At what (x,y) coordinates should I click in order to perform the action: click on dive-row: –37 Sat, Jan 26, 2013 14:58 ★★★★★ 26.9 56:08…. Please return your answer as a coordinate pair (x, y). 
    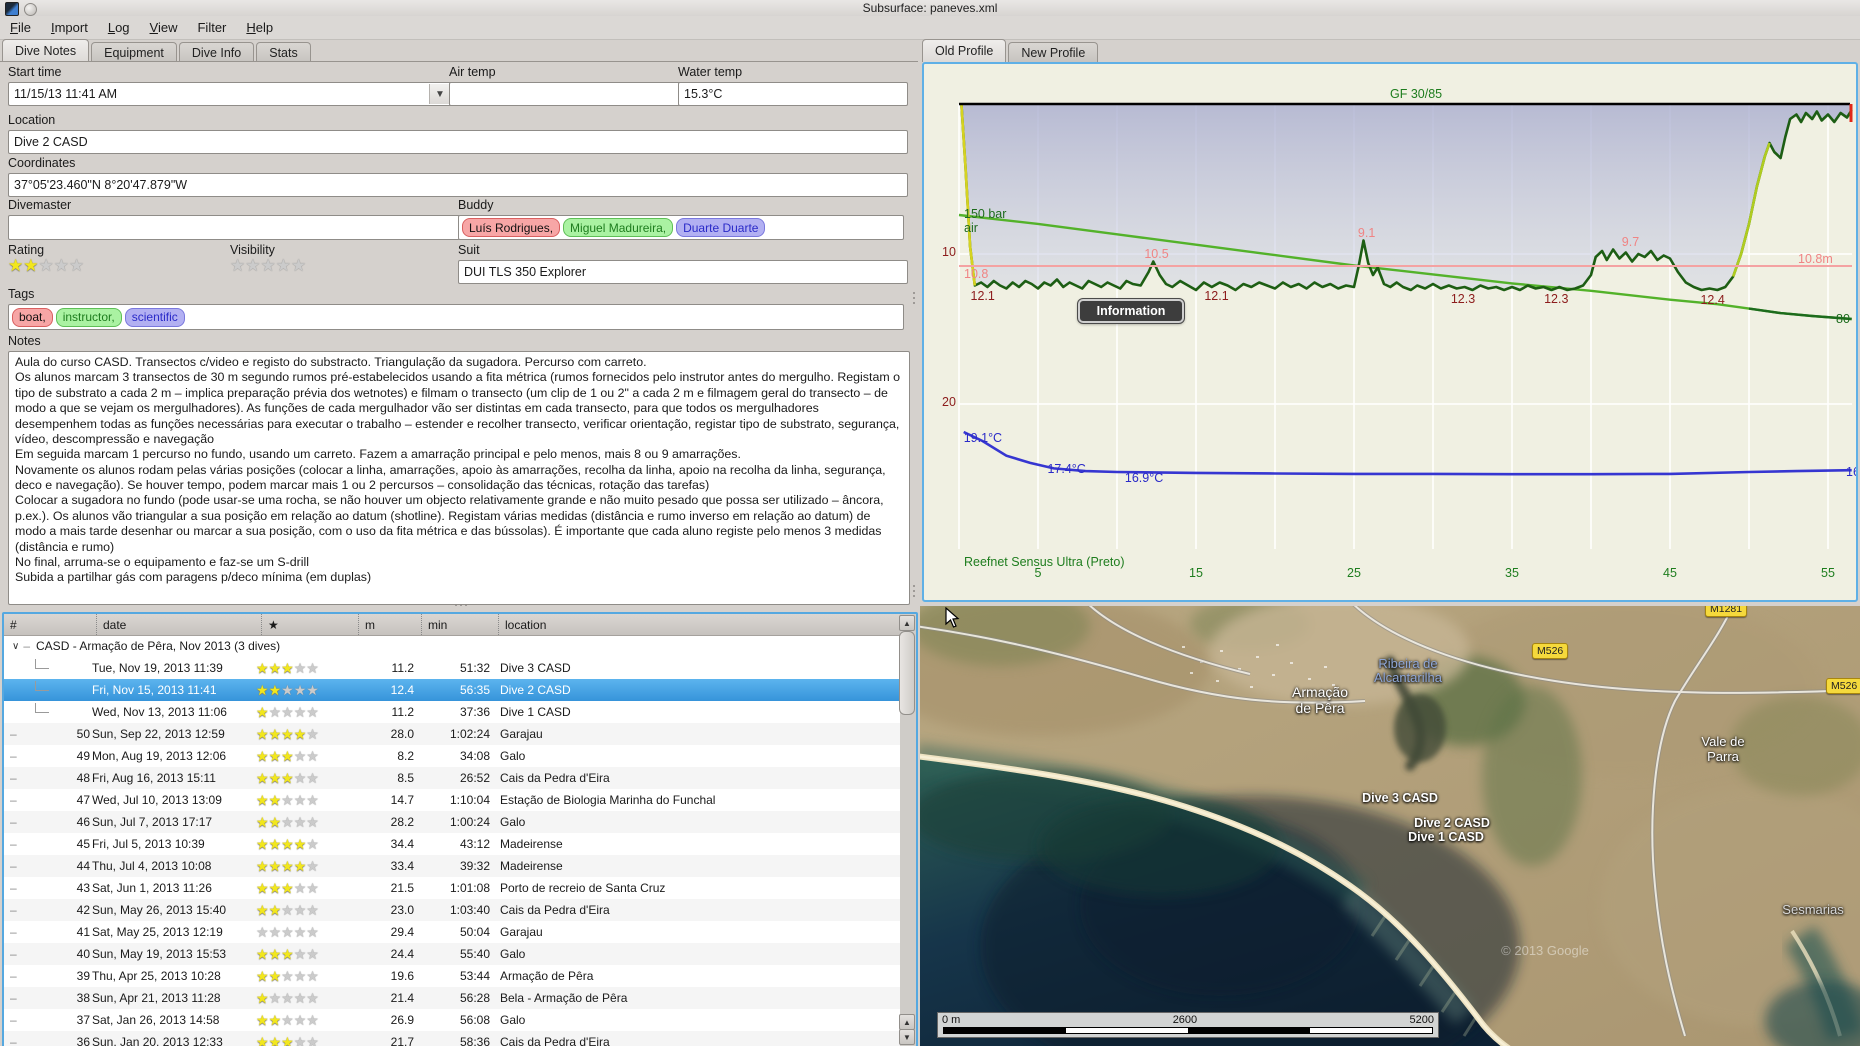
    Looking at the image, I should click on (452, 1020).